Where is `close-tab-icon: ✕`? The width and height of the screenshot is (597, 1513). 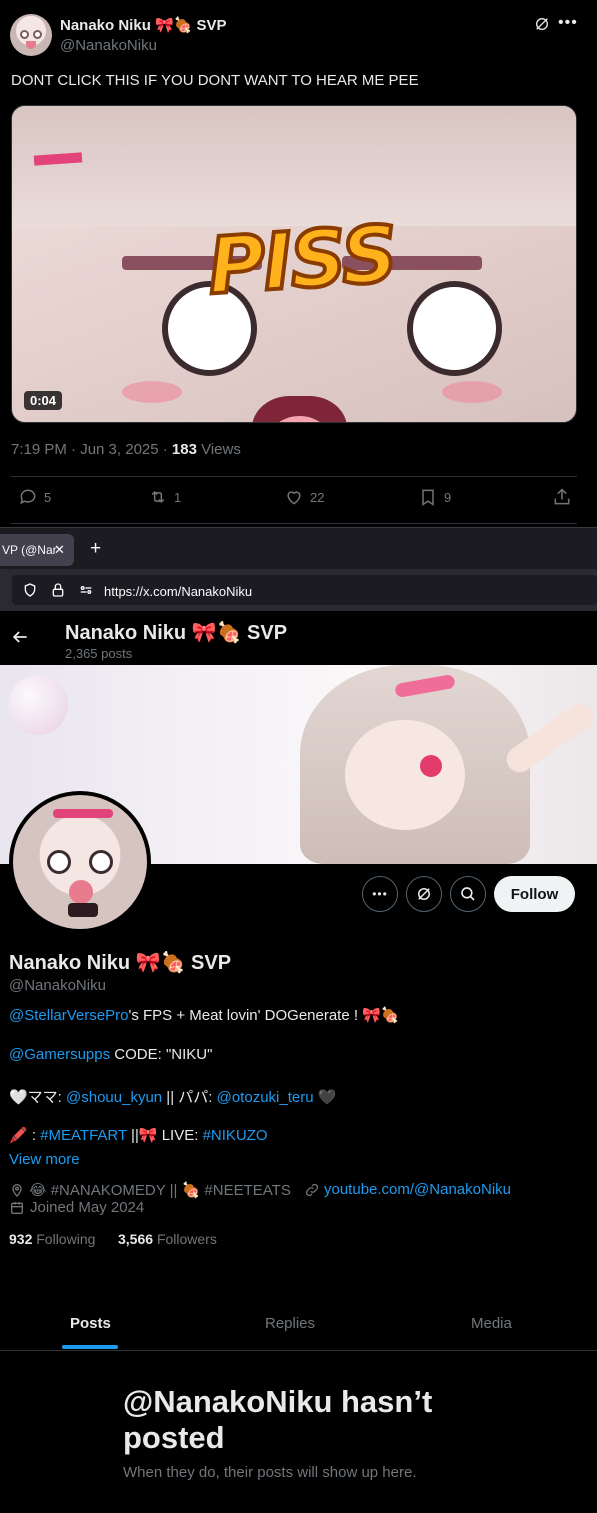 close-tab-icon: ✕ is located at coordinates (59, 550).